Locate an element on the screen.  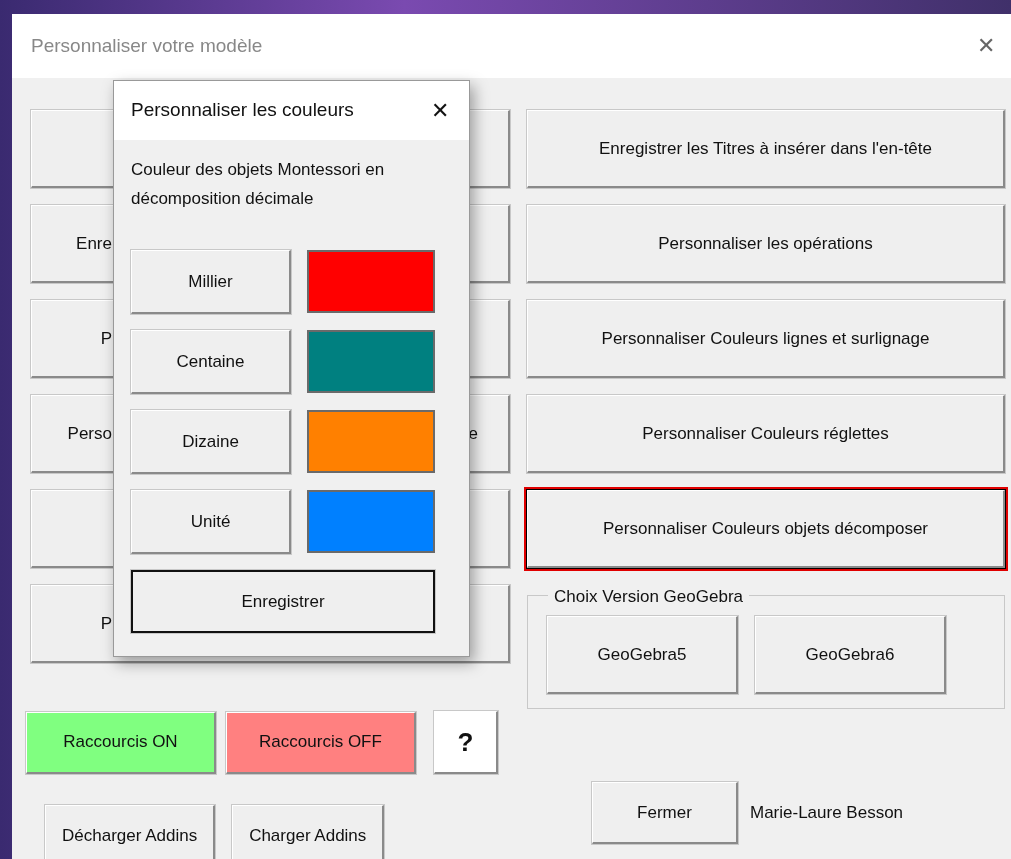
dialog-title: Personnaliser les couleurs is located at coordinates (242, 110).